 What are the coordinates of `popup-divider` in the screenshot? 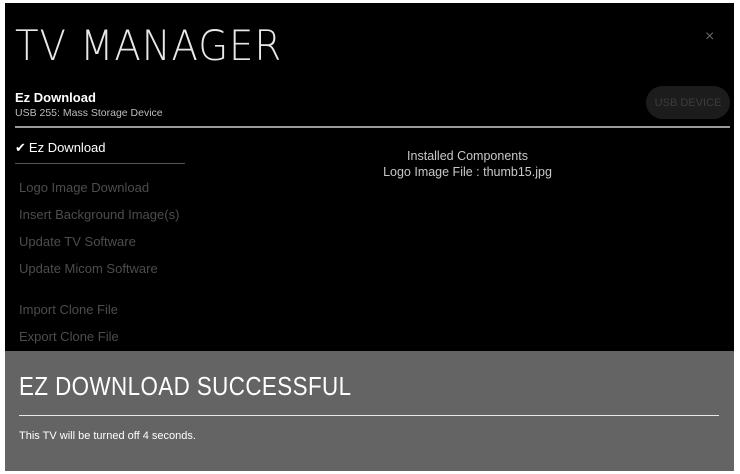 It's located at (369, 415).